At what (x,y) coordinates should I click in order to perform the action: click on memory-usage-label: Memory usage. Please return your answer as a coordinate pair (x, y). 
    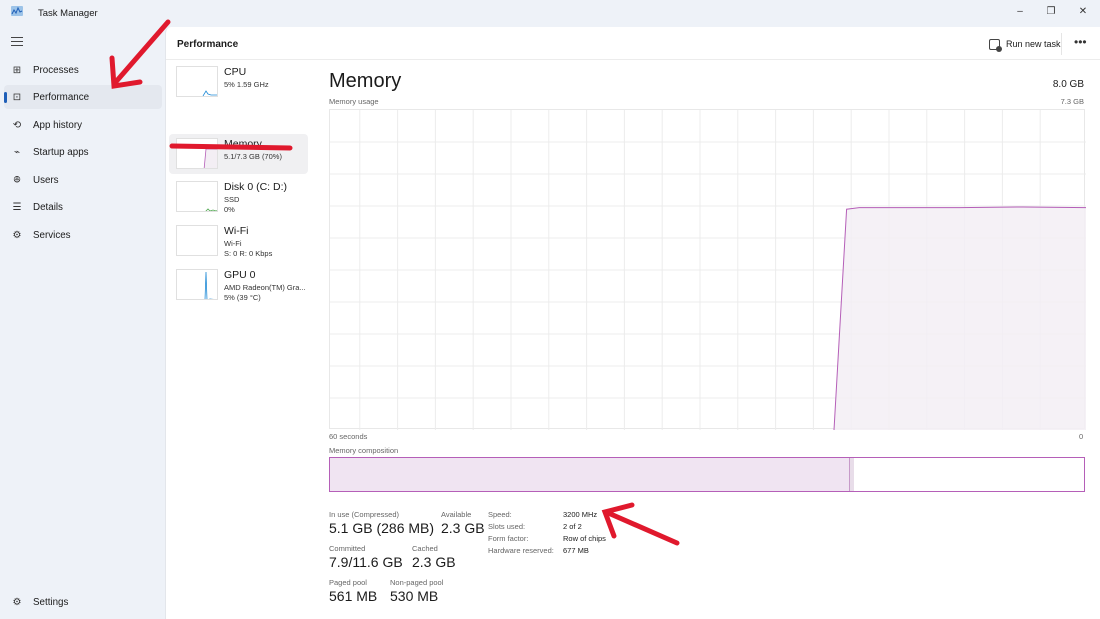
    Looking at the image, I should click on (354, 101).